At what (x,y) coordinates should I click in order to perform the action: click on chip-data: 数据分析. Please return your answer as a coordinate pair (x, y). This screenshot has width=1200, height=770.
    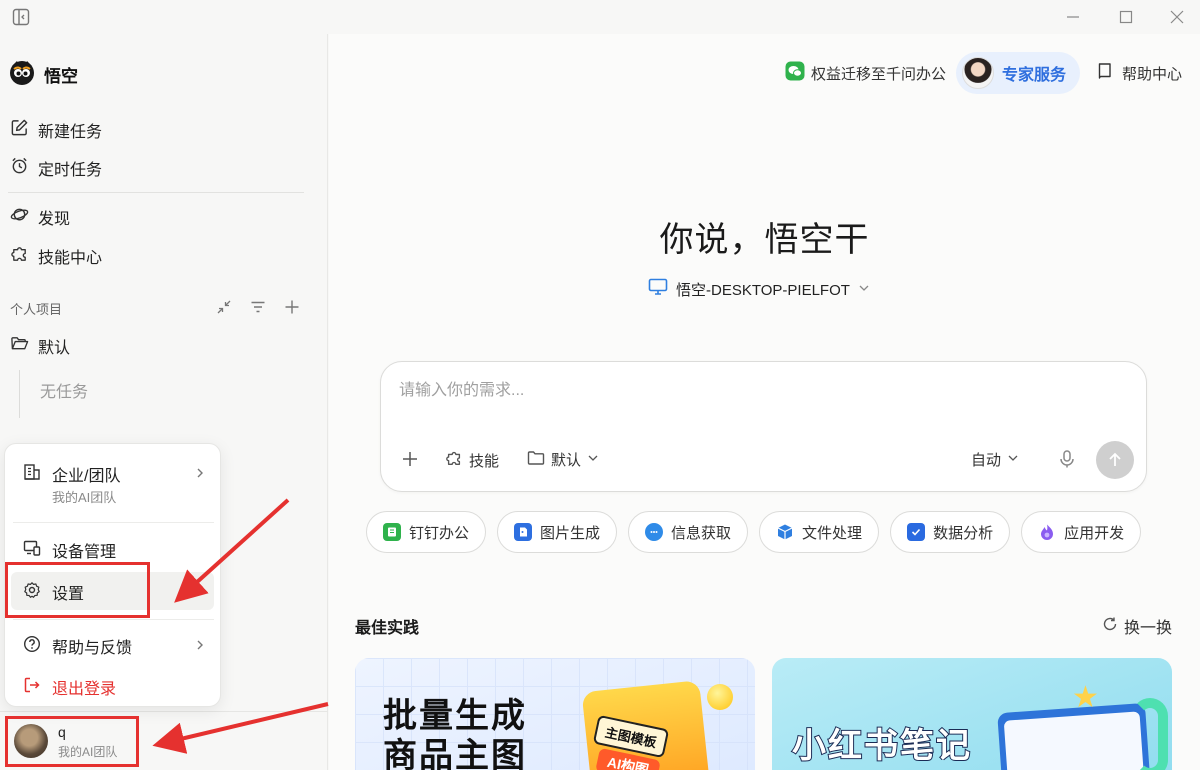
    Looking at the image, I should click on (950, 532).